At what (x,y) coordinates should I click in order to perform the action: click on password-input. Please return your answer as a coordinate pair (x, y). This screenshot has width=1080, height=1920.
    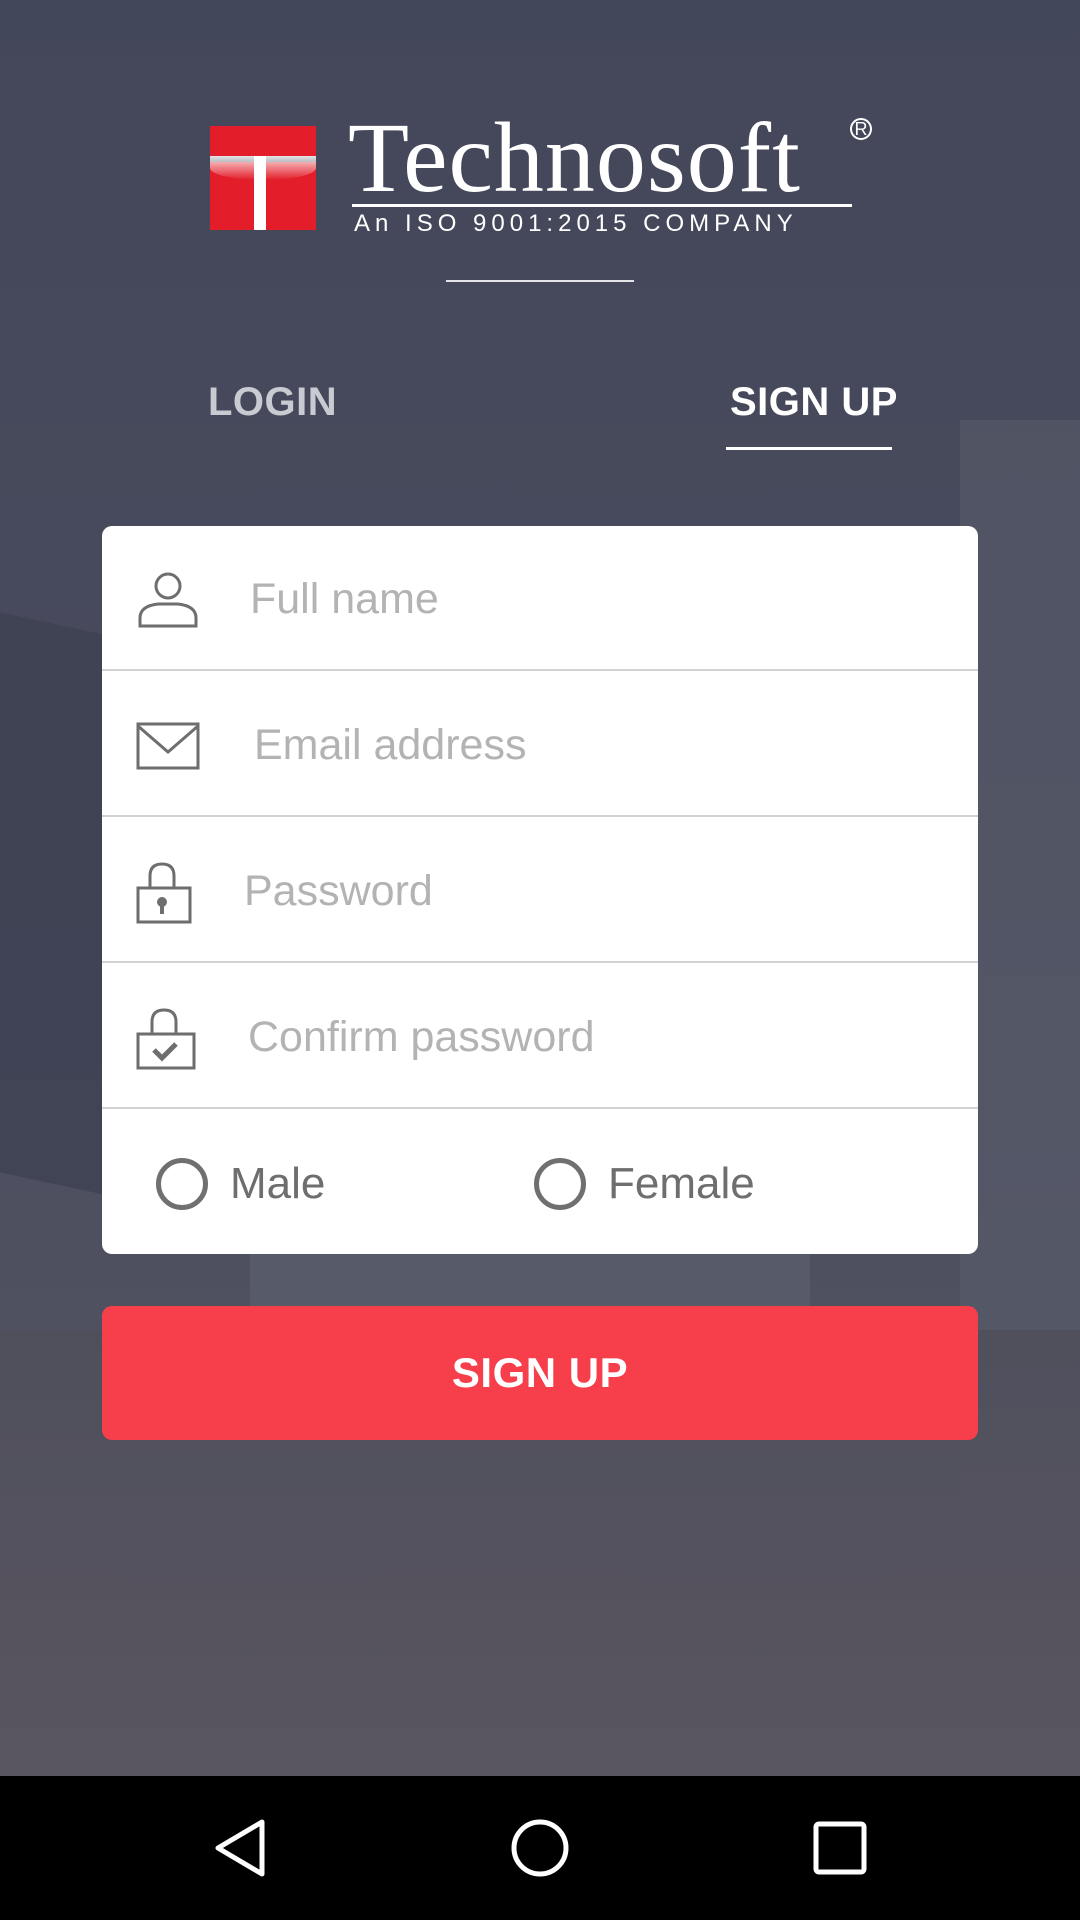
    Looking at the image, I should click on (584, 891).